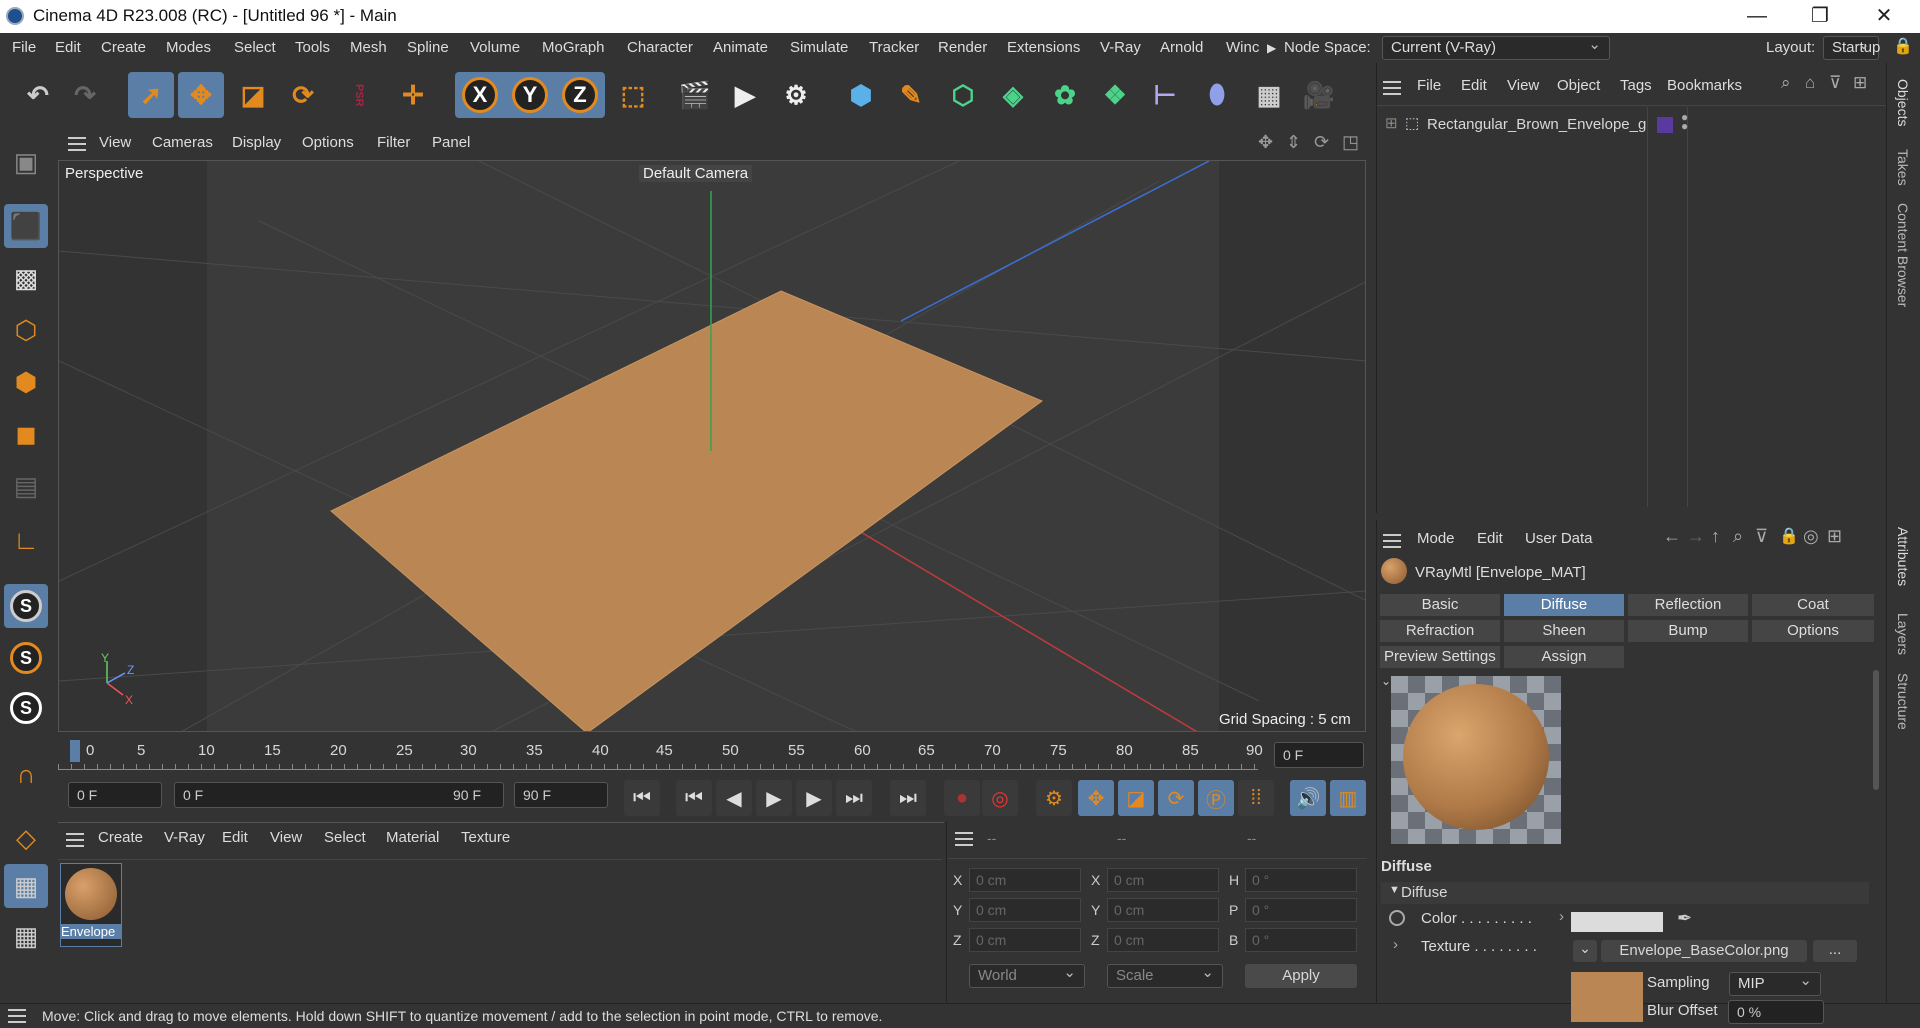 The height and width of the screenshot is (1028, 1920). Describe the element at coordinates (1217, 95) in the screenshot. I see `field-icon: ⬮` at that location.